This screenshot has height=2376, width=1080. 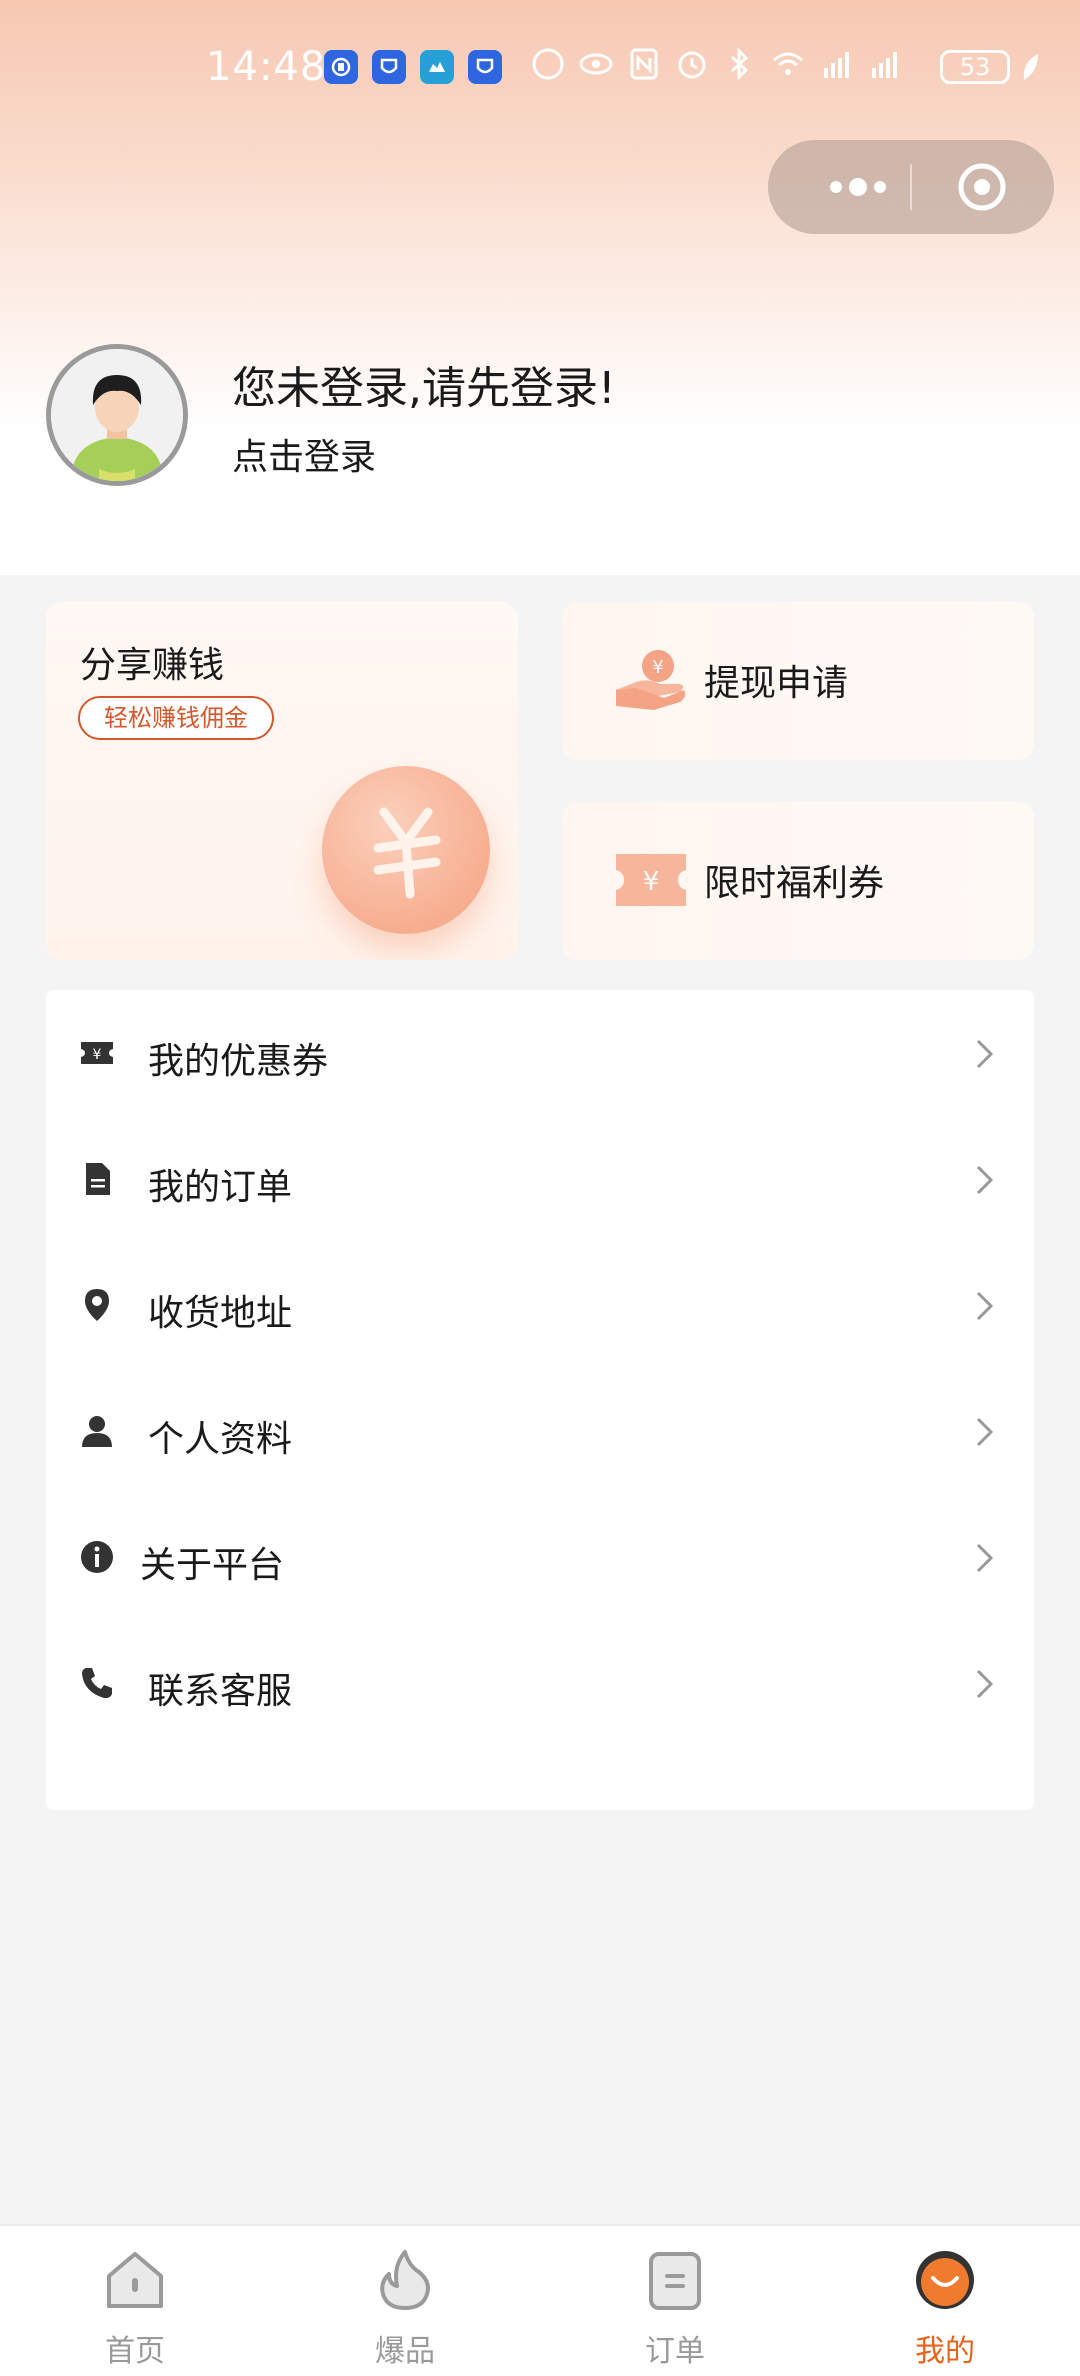 What do you see at coordinates (220, 1439) in the screenshot?
I see `menu-label: 个人资料` at bounding box center [220, 1439].